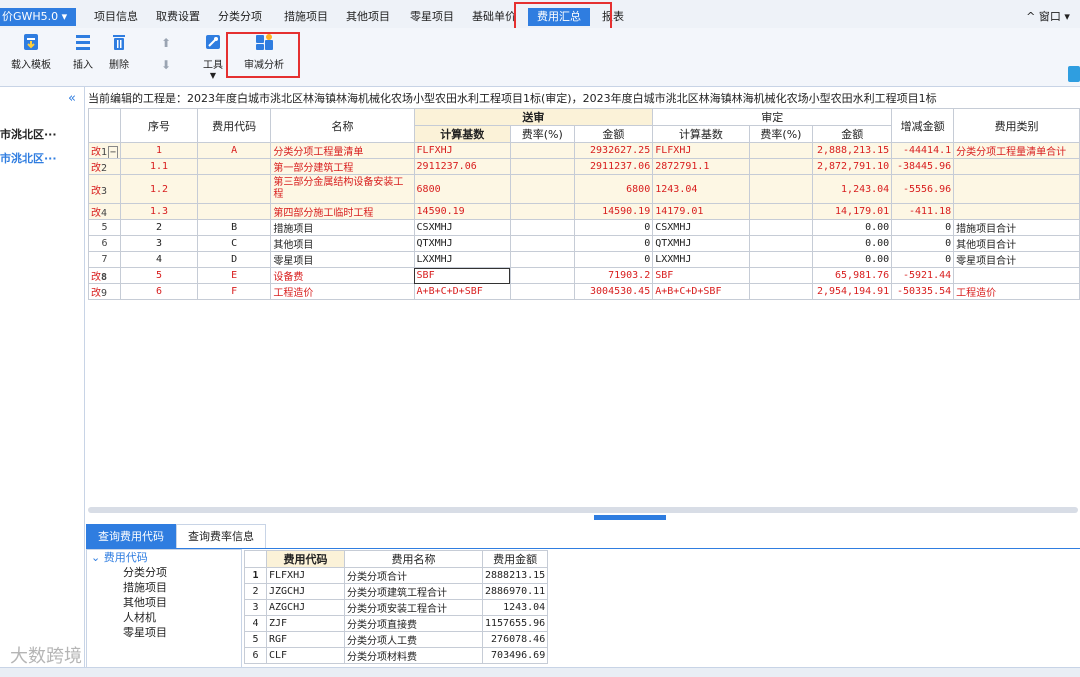 This screenshot has height=677, width=1080. What do you see at coordinates (159, 243) in the screenshot?
I see `cell-seq: 3` at bounding box center [159, 243].